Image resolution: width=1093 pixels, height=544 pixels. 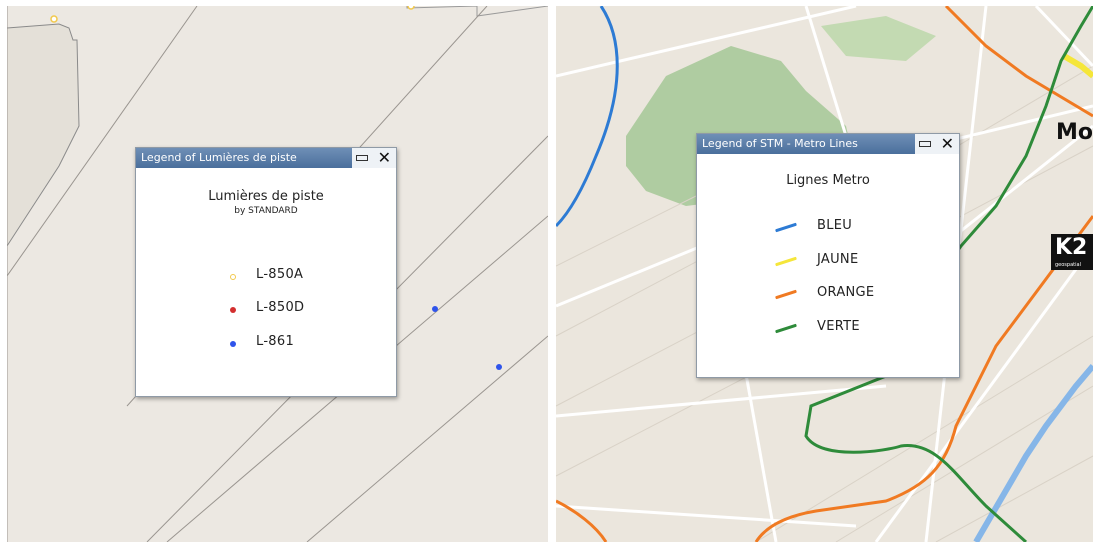 I want to click on legend-line-swatch-blue, so click(x=786, y=227).